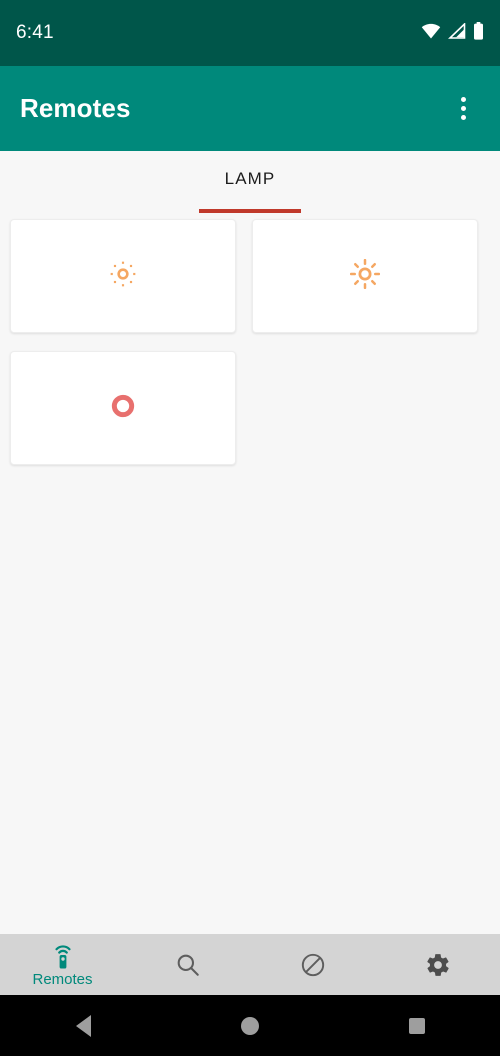  I want to click on nav-item-remotes: Remotes, so click(62, 964).